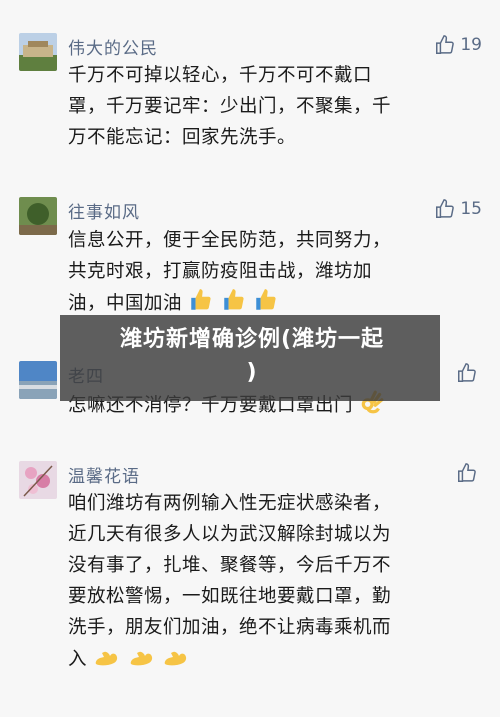  What do you see at coordinates (252, 356) in the screenshot?
I see `title-overlay-text: 潍坊新增确诊例(潍坊一起 )` at bounding box center [252, 356].